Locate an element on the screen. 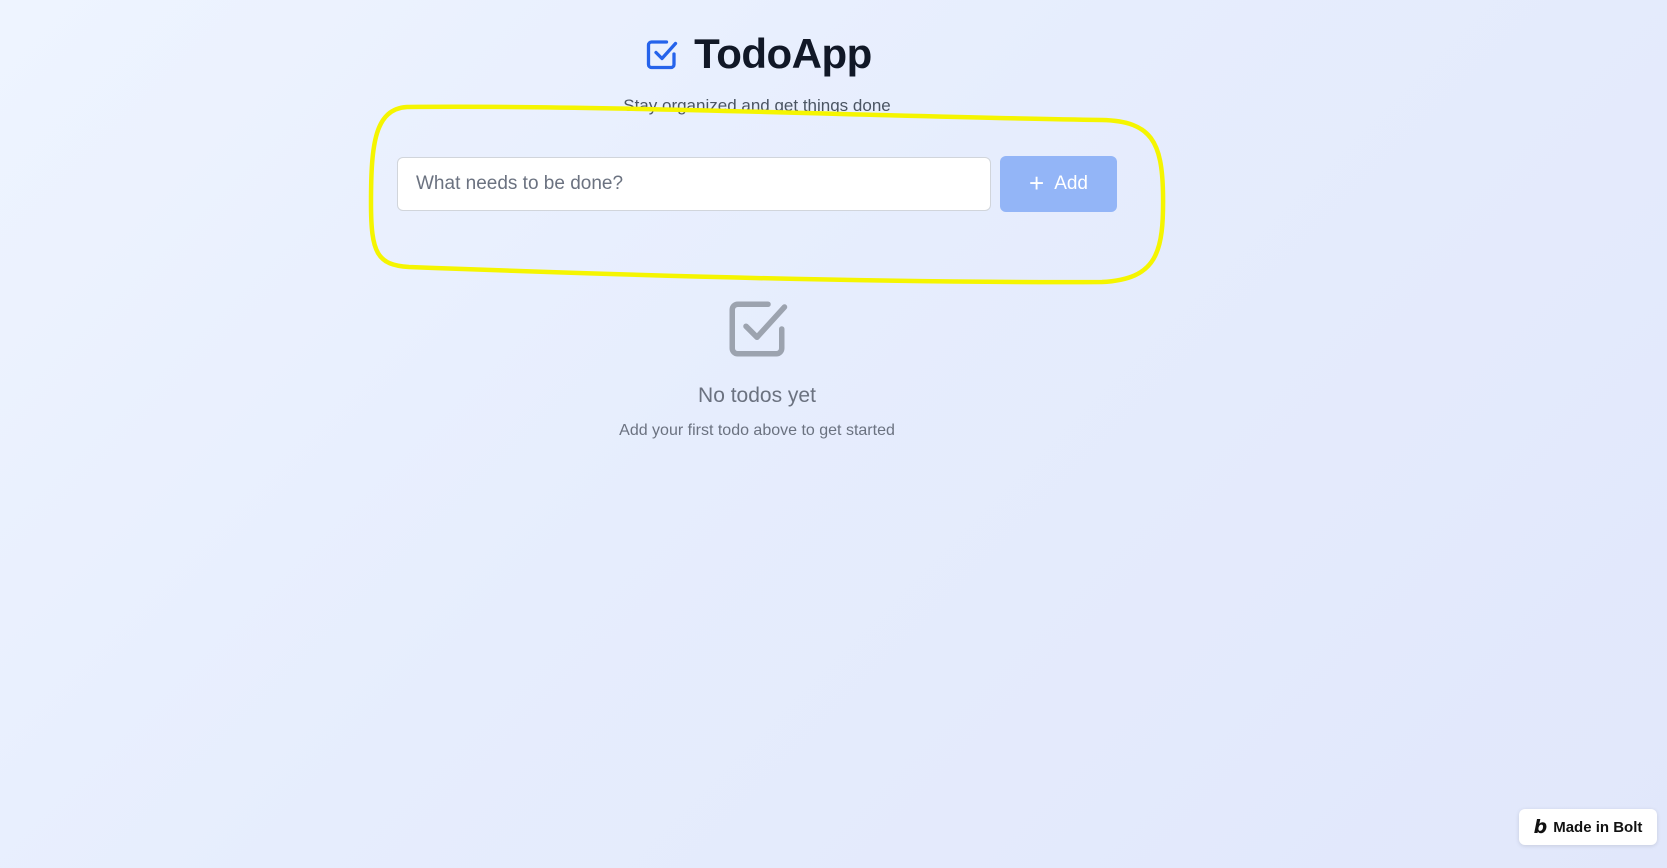 The height and width of the screenshot is (868, 1667). app-title: TodoApp is located at coordinates (783, 53).